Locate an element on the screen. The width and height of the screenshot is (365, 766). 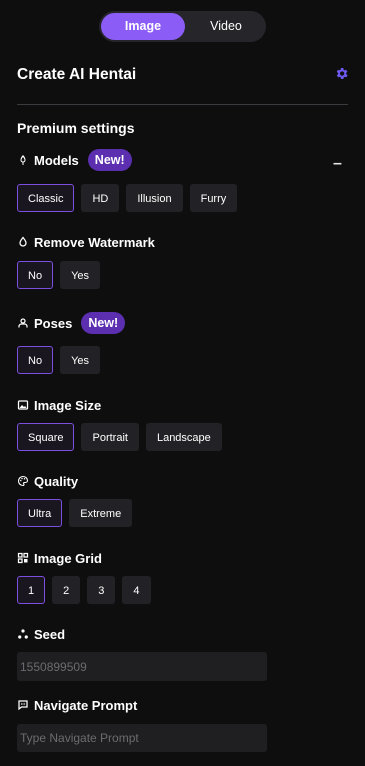
models-label-row: Models New! is located at coordinates (74, 160).